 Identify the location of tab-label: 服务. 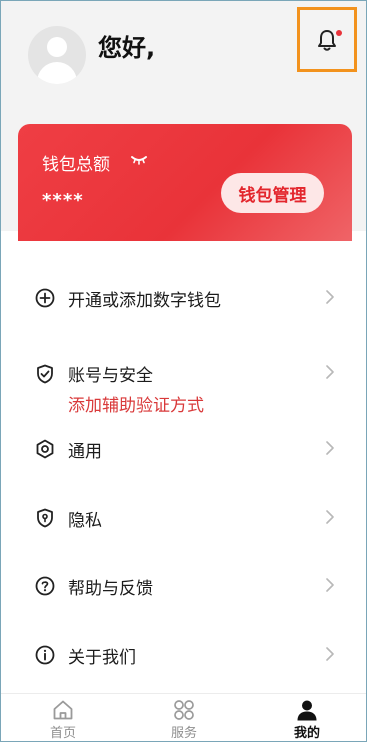
(183, 733).